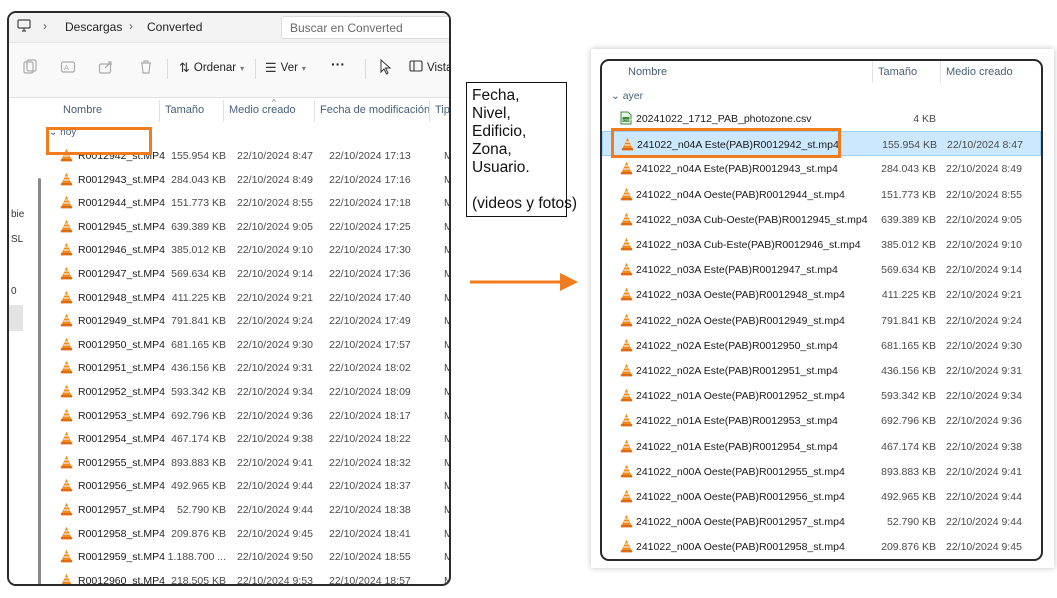 Image resolution: width=1057 pixels, height=598 pixels. Describe the element at coordinates (17, 239) in the screenshot. I see `nav-item-fragment: SL` at that location.